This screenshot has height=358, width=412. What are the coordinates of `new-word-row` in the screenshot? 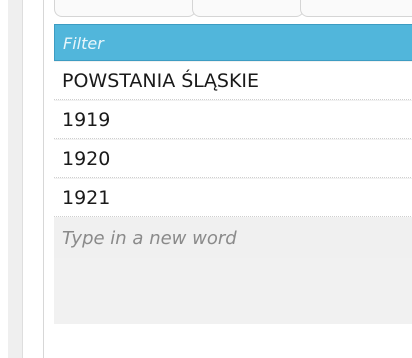 It's located at (233, 238).